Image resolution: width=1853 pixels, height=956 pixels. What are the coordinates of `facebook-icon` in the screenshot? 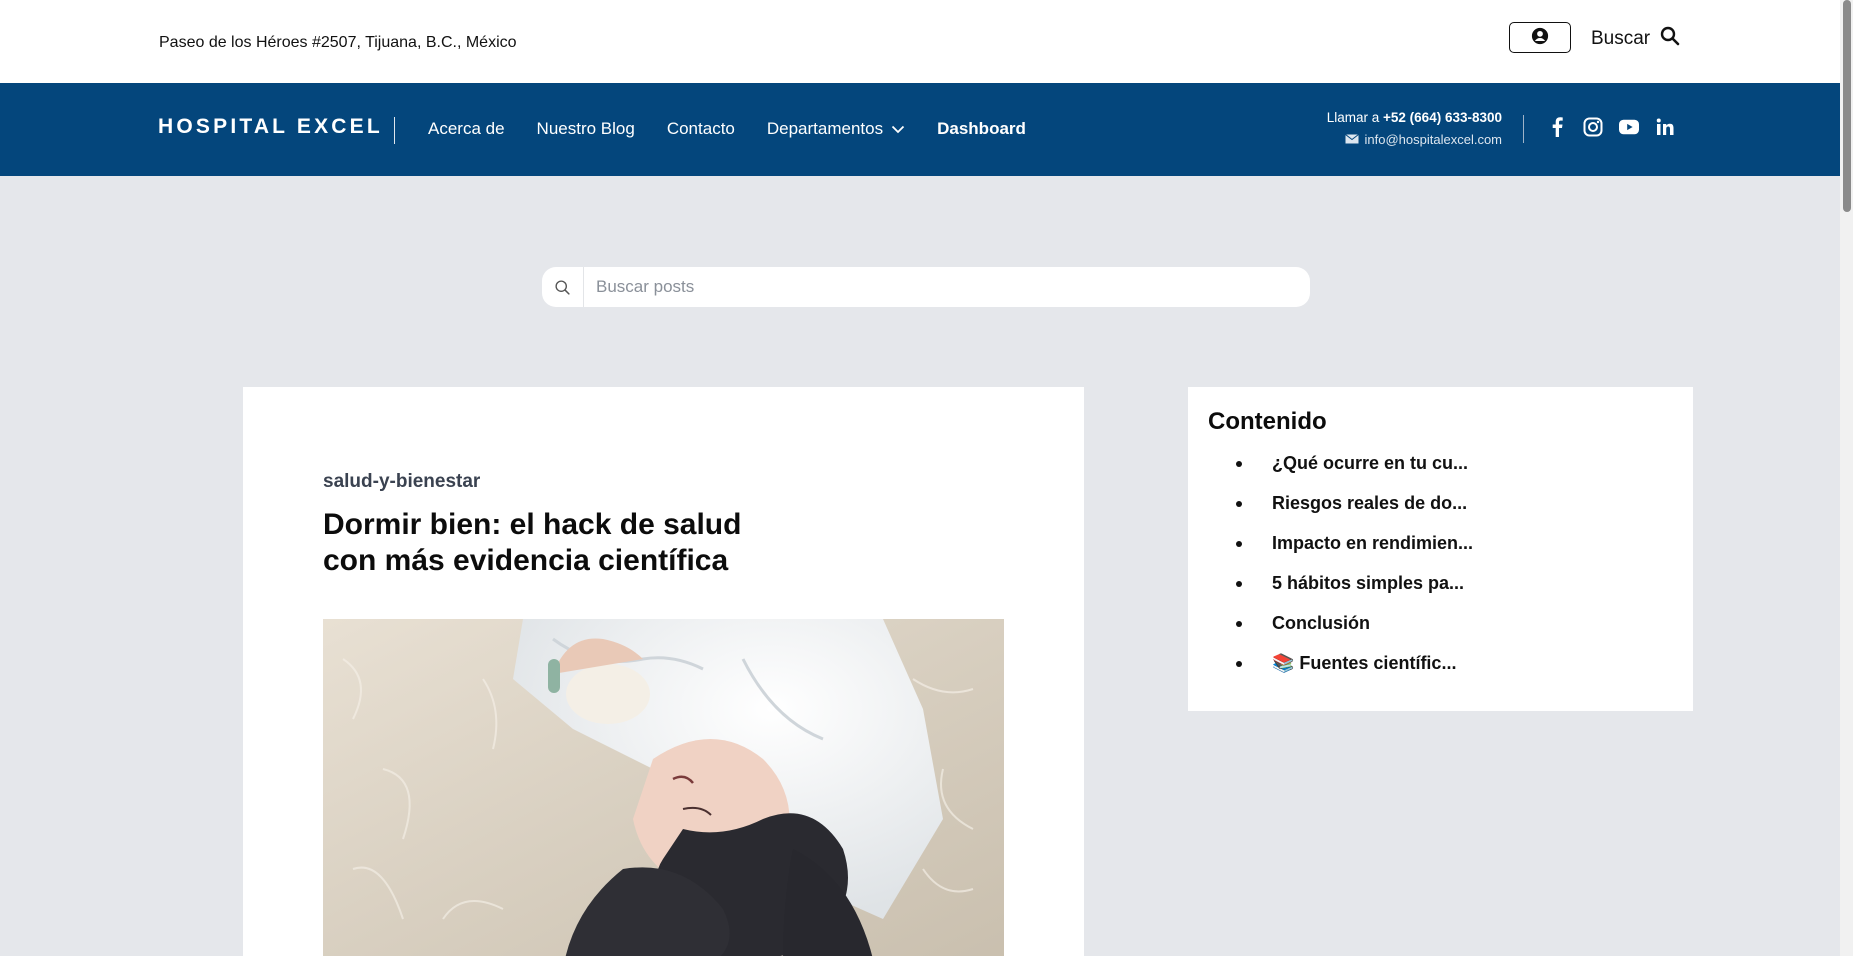 It's located at (1557, 127).